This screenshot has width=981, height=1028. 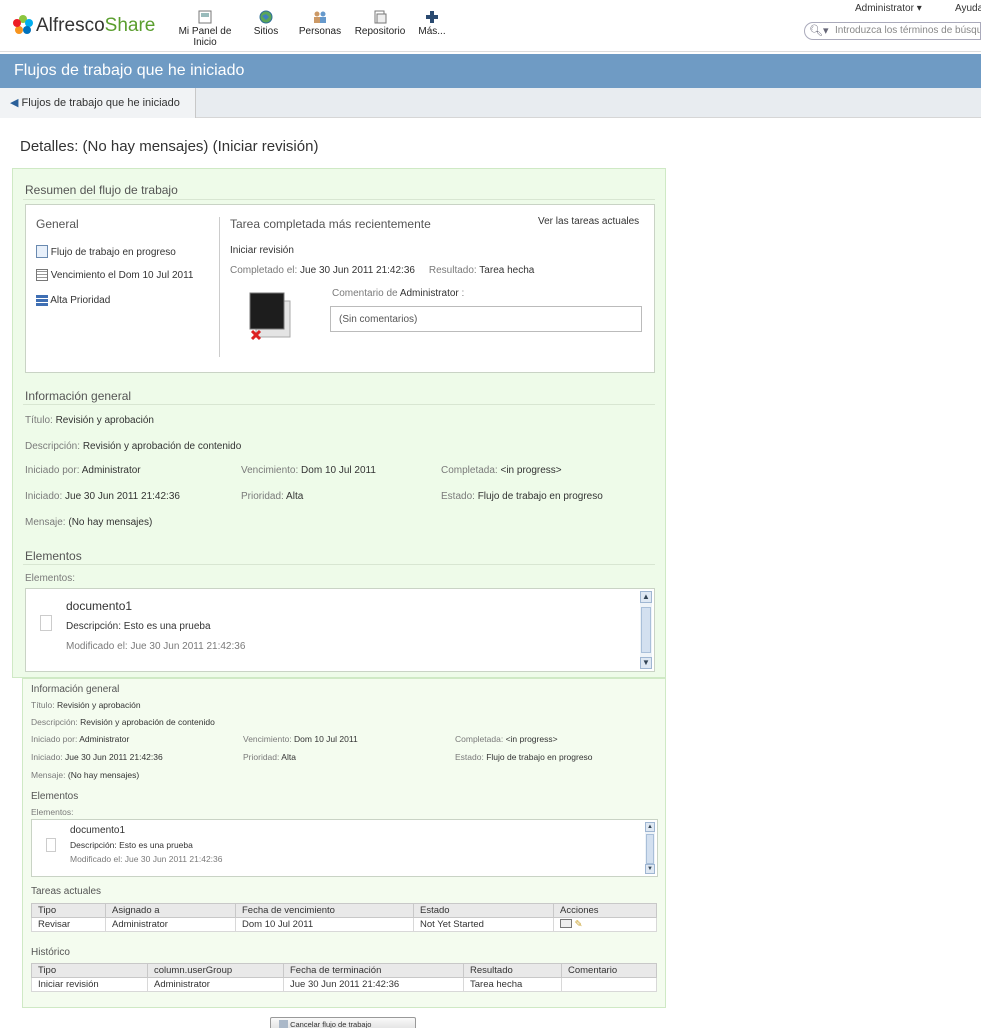 I want to click on info-status-value-lower: Flujo de trabajo en progreso, so click(x=539, y=757).